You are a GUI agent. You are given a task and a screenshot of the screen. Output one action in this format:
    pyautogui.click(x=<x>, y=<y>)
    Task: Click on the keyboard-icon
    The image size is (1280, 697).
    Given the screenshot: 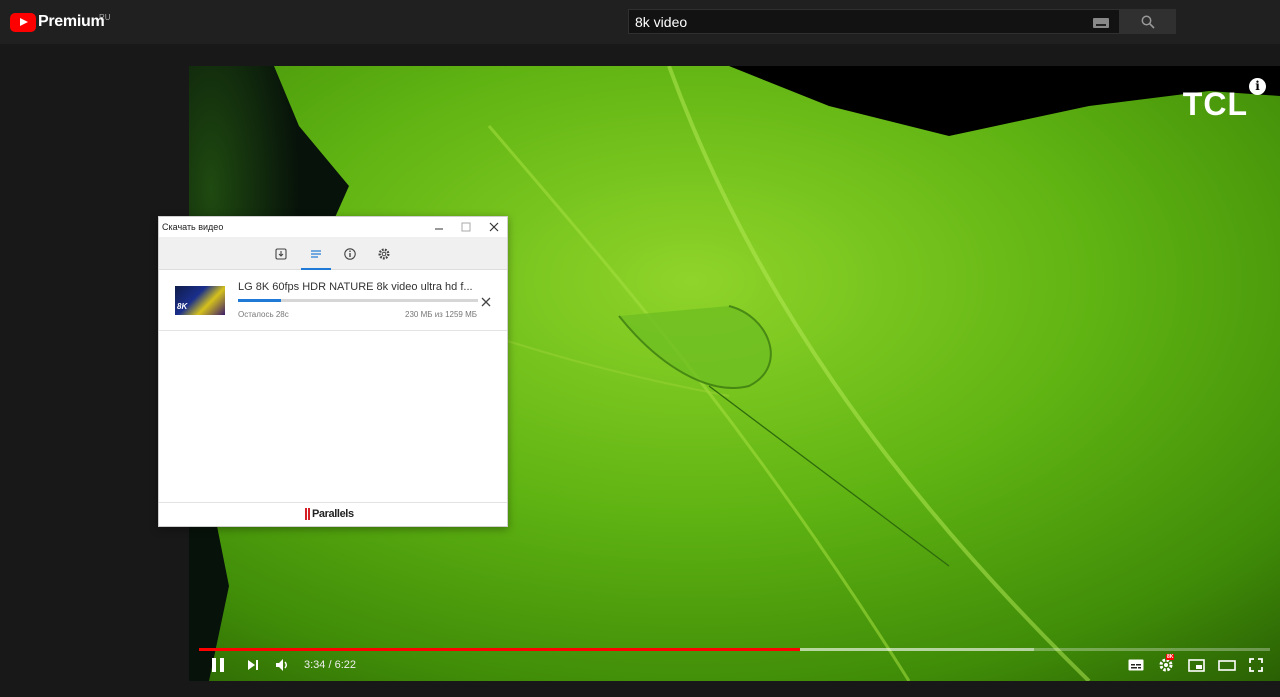 What is the action you would take?
    pyautogui.click(x=1101, y=23)
    